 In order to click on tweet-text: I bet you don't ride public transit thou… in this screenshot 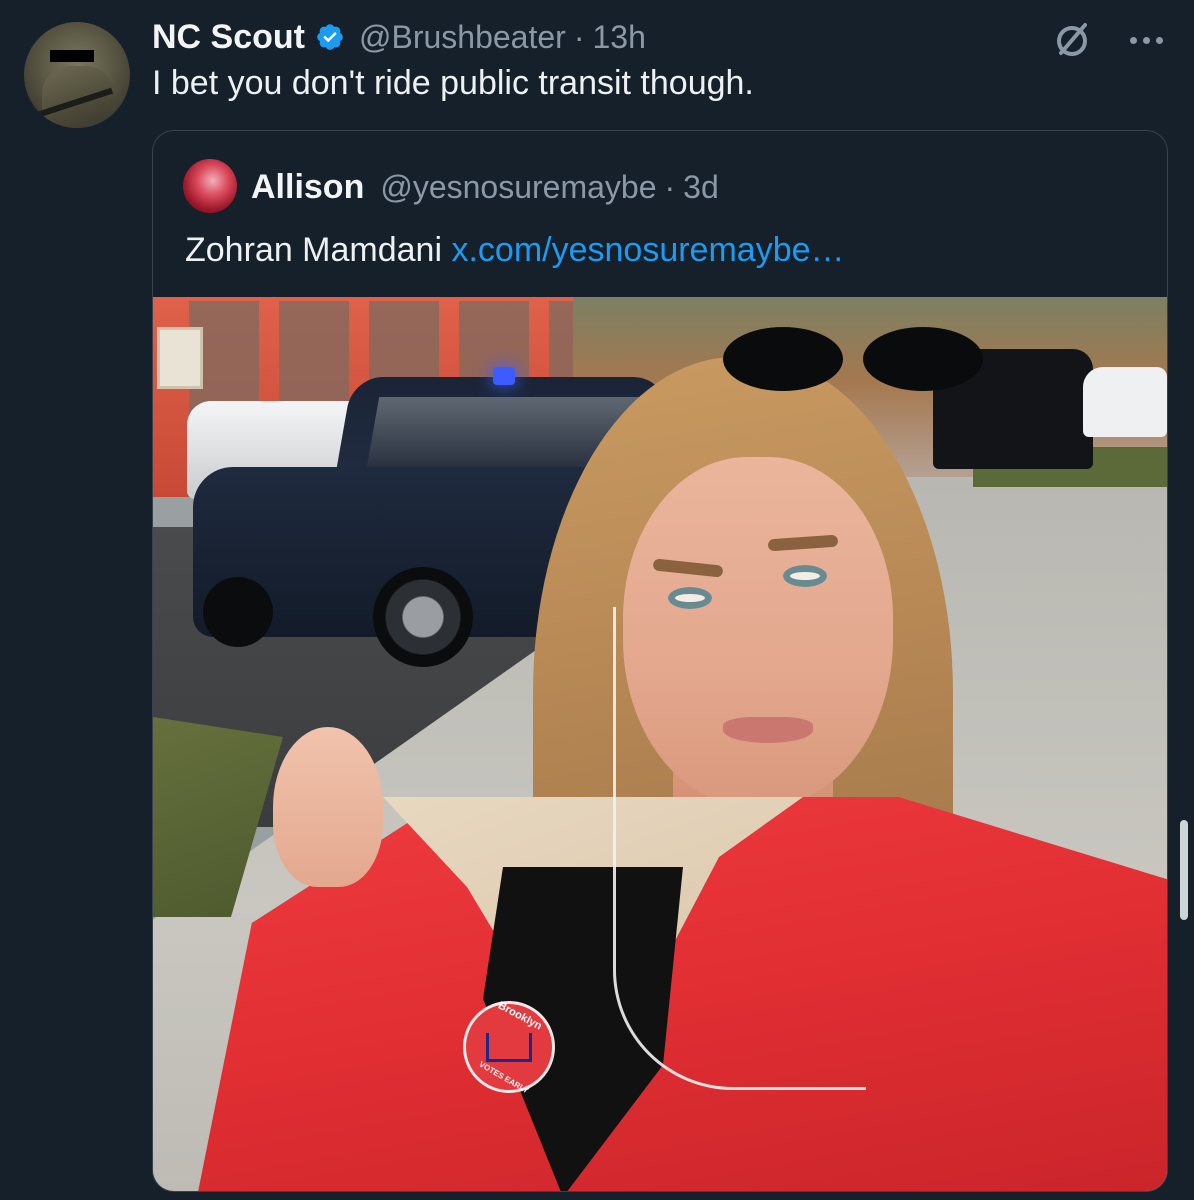, I will do `click(453, 83)`.